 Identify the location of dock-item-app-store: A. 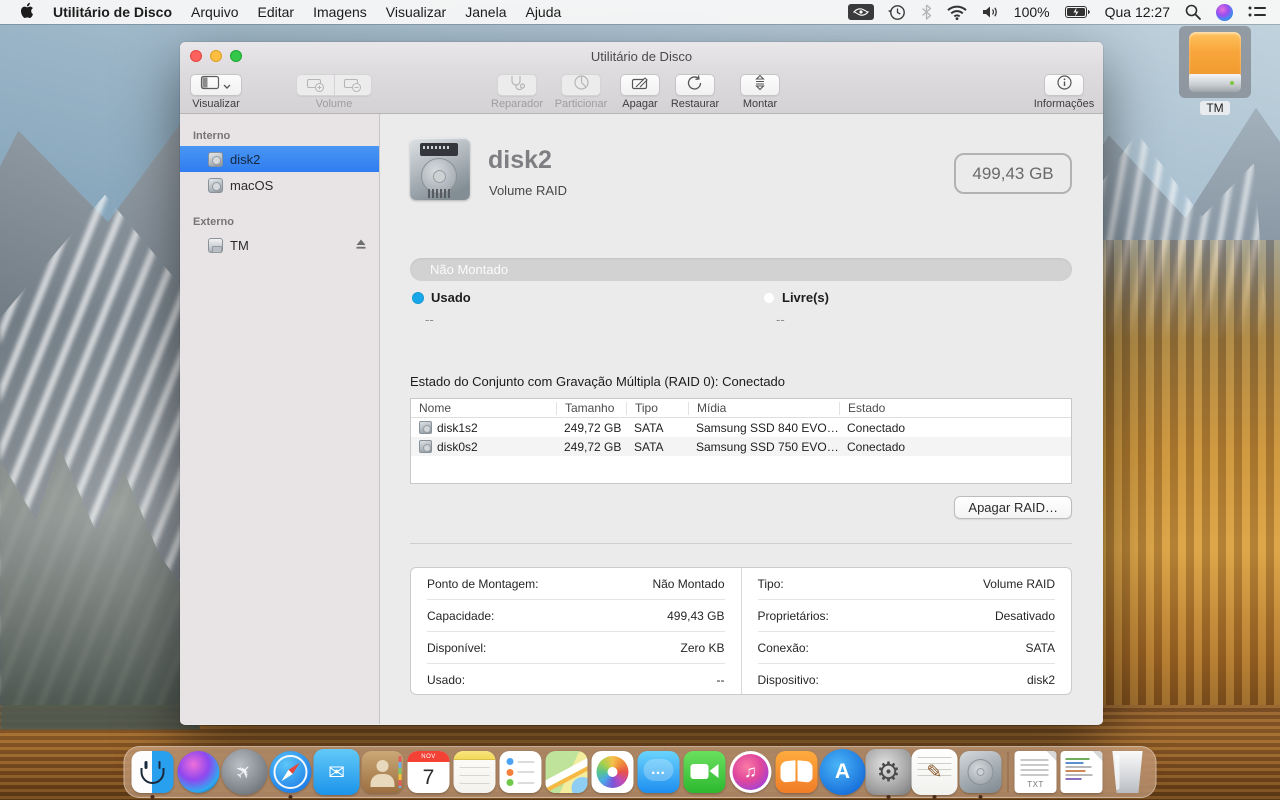
(842, 772).